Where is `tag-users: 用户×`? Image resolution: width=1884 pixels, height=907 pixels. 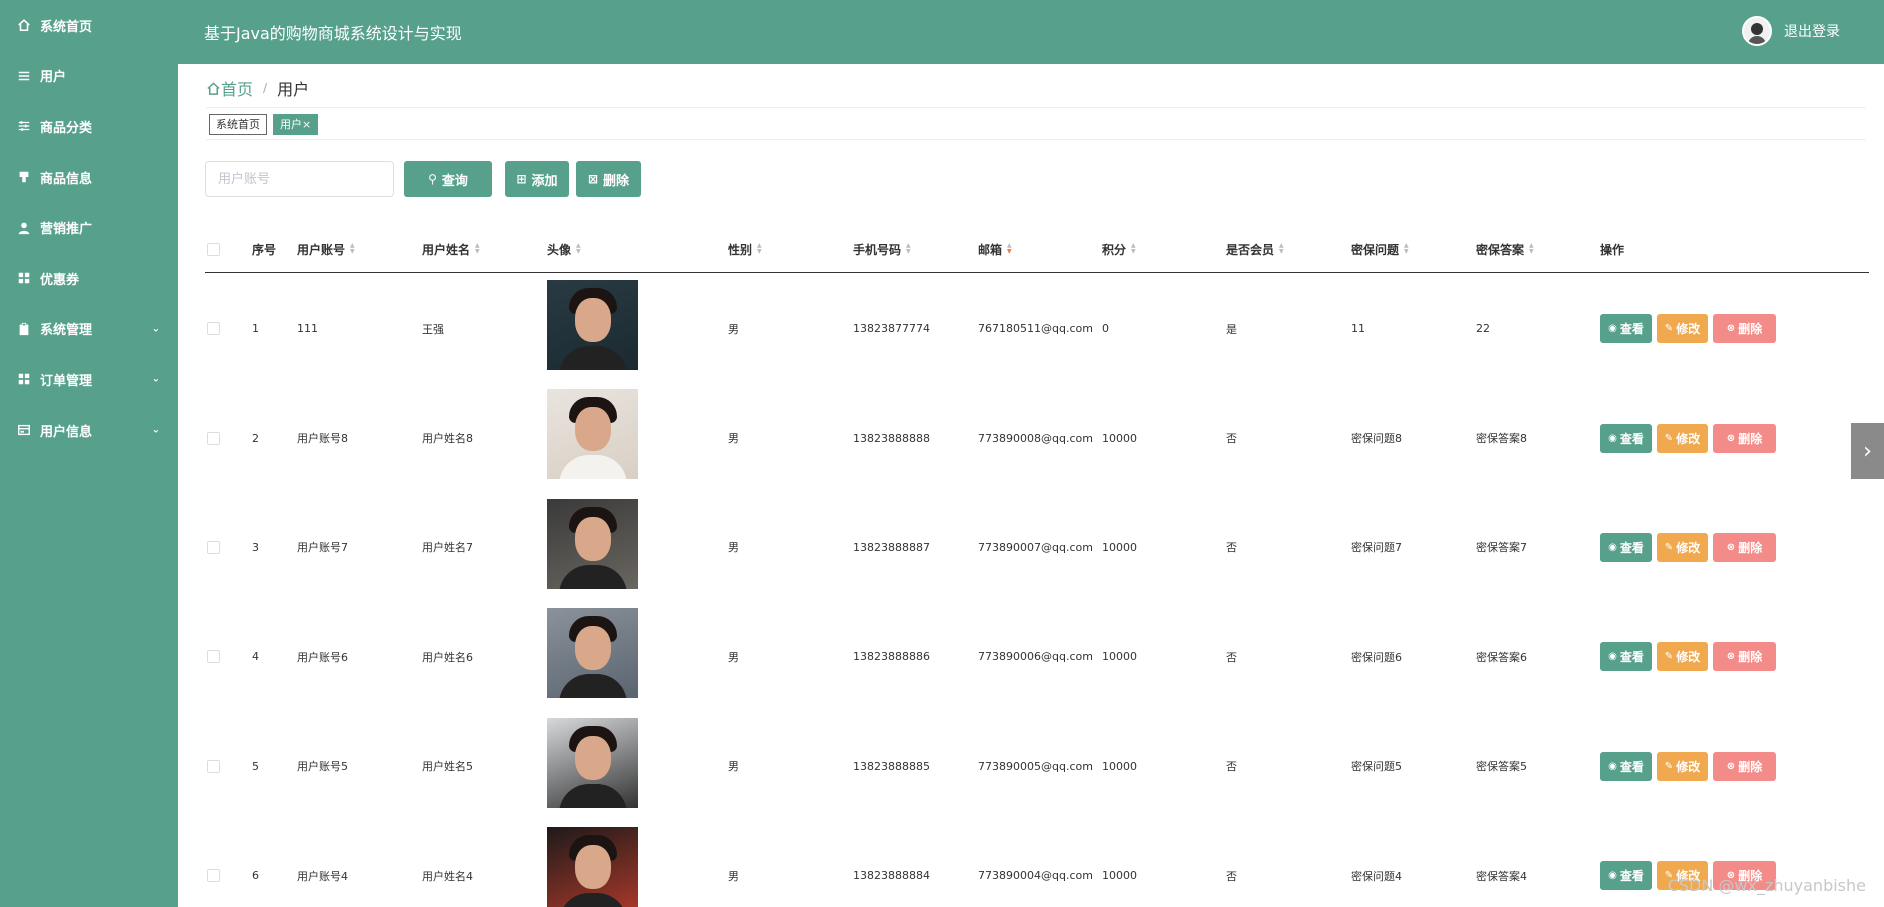 tag-users: 用户× is located at coordinates (296, 124).